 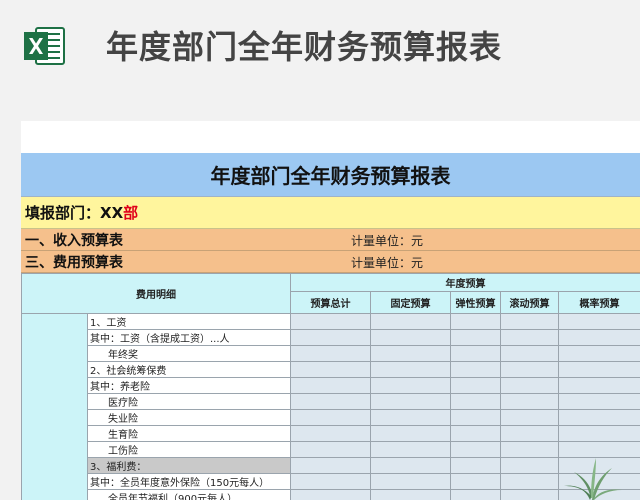 I want to click on section-label: 三、费用预算表, so click(x=74, y=262).